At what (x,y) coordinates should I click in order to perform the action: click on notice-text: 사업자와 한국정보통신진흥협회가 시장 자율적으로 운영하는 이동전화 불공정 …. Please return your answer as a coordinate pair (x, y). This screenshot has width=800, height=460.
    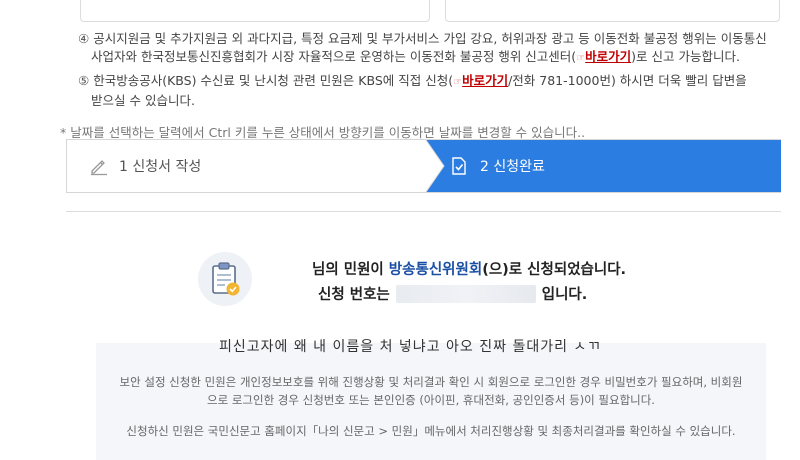
    Looking at the image, I should click on (334, 56).